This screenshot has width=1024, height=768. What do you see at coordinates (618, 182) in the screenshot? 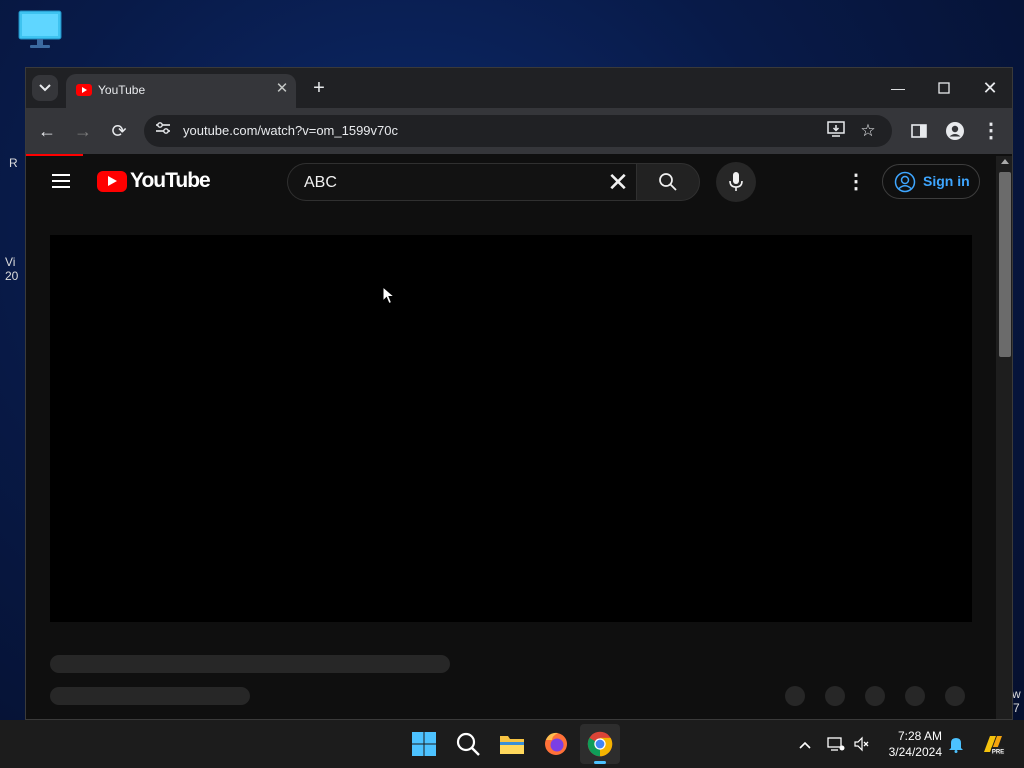
I see `clear-search-icon: ✕` at bounding box center [618, 182].